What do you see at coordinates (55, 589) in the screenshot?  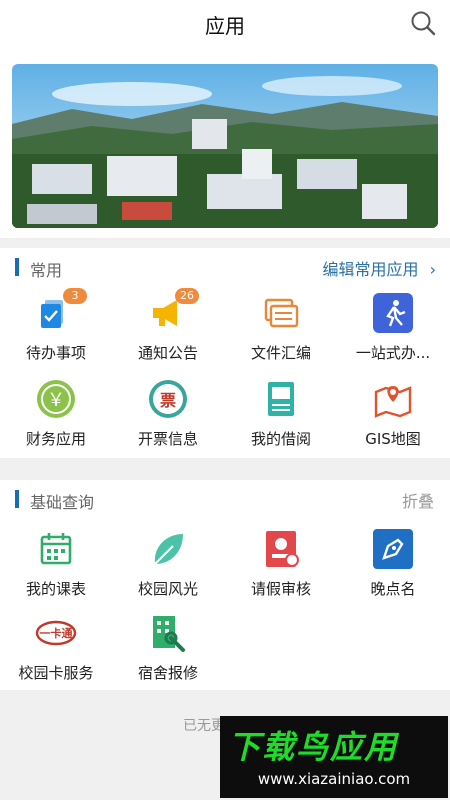 I see `app-label: 我的课表` at bounding box center [55, 589].